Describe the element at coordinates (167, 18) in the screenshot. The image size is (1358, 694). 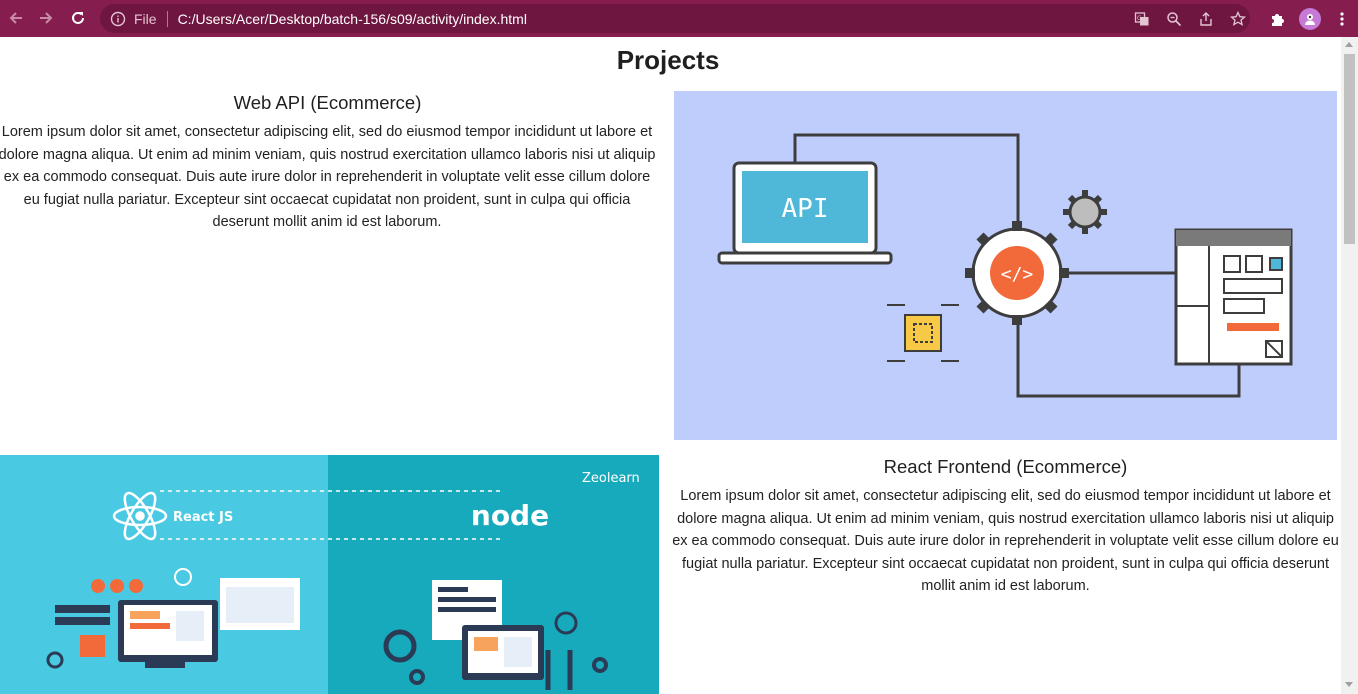
I see `omnibox-divider` at that location.